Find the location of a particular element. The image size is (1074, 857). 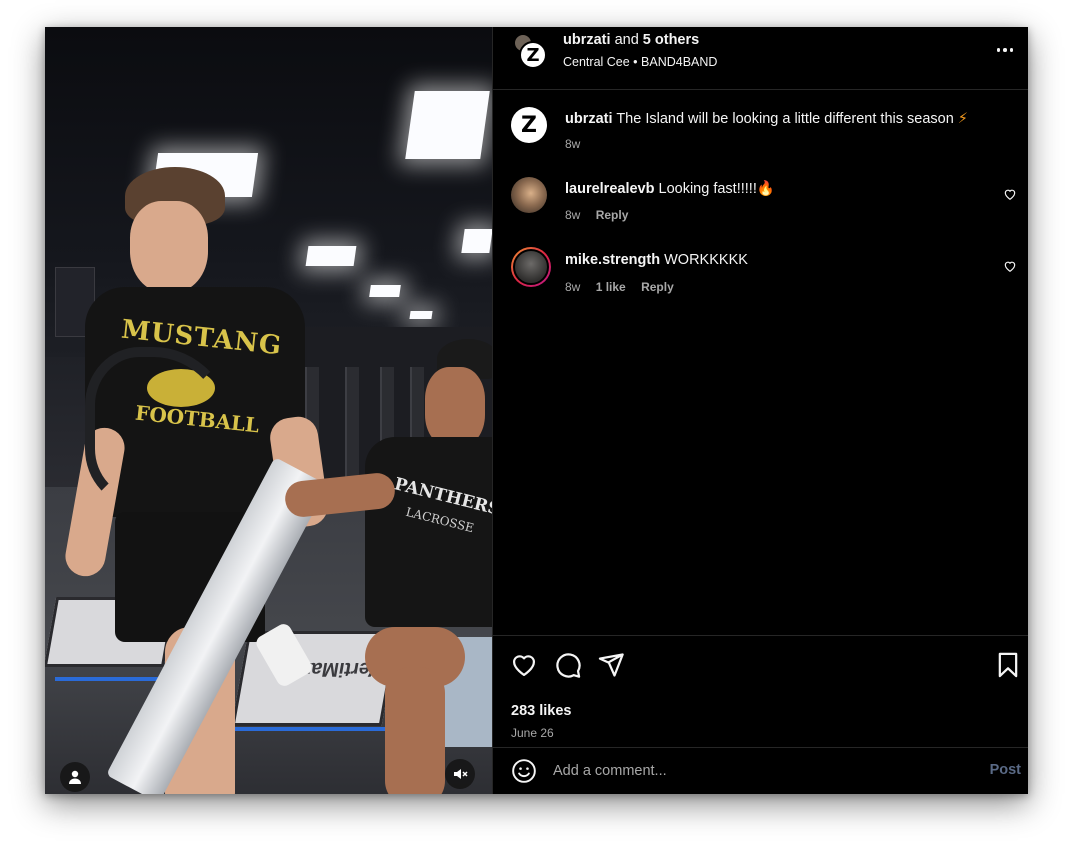

audio-track: Central Cee • BAND4BAND is located at coordinates (640, 62).